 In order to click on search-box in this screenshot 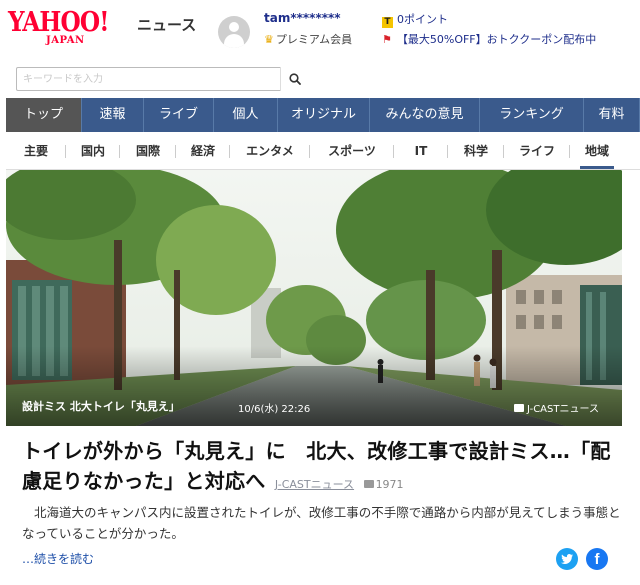, I will do `click(162, 79)`.